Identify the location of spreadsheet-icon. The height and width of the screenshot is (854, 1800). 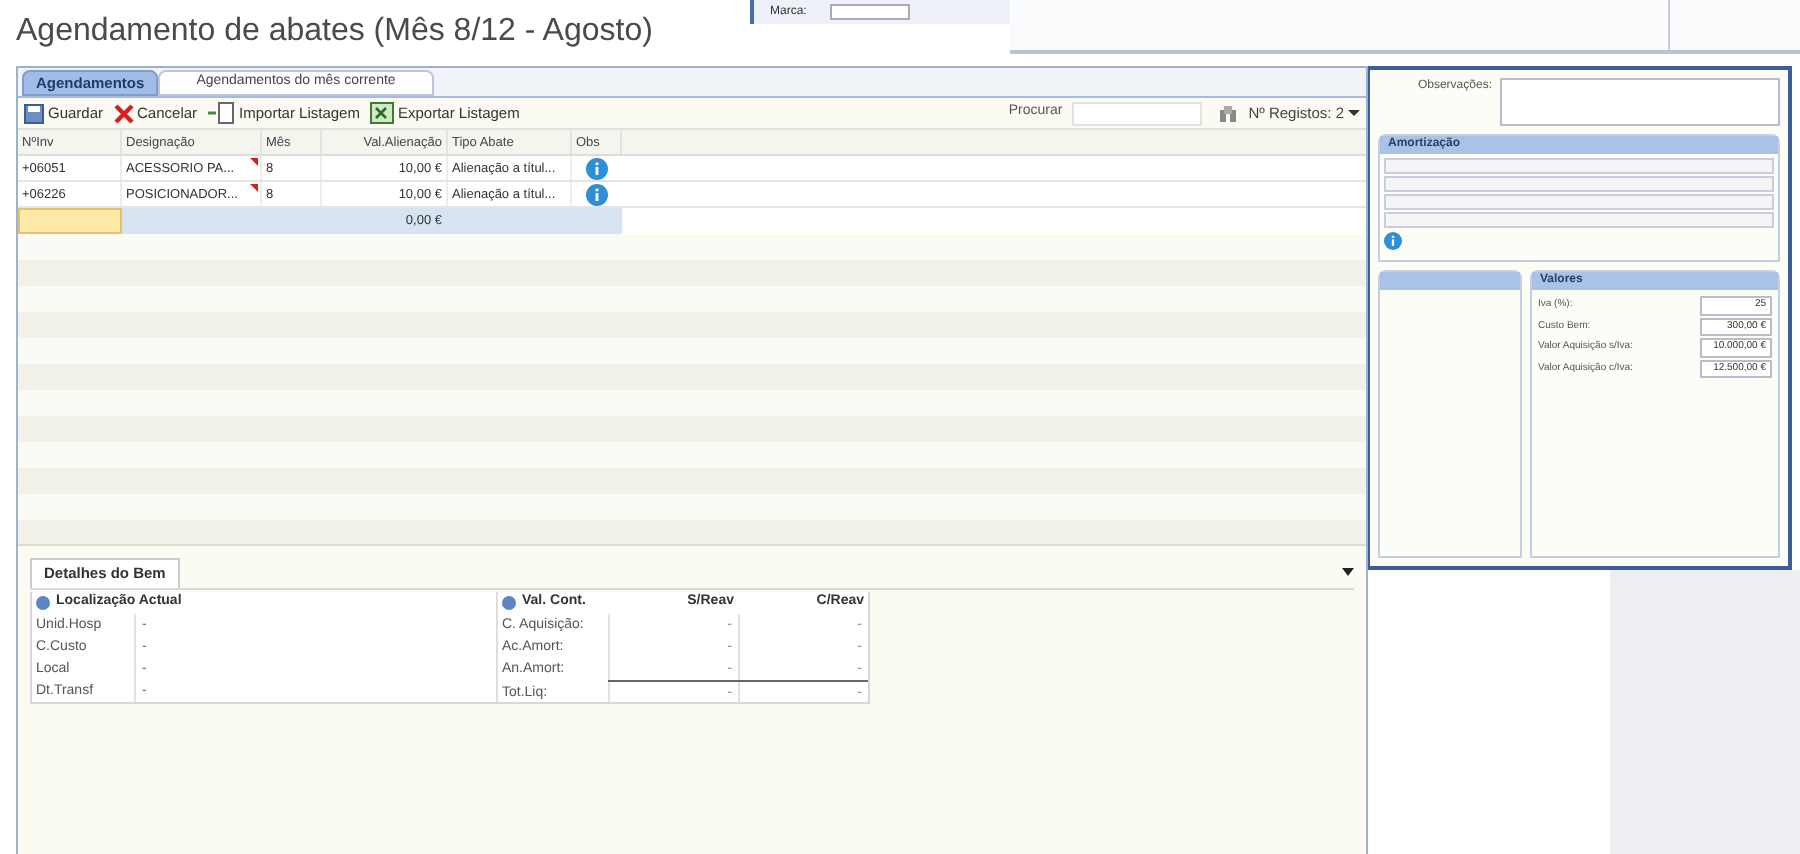
(381, 113).